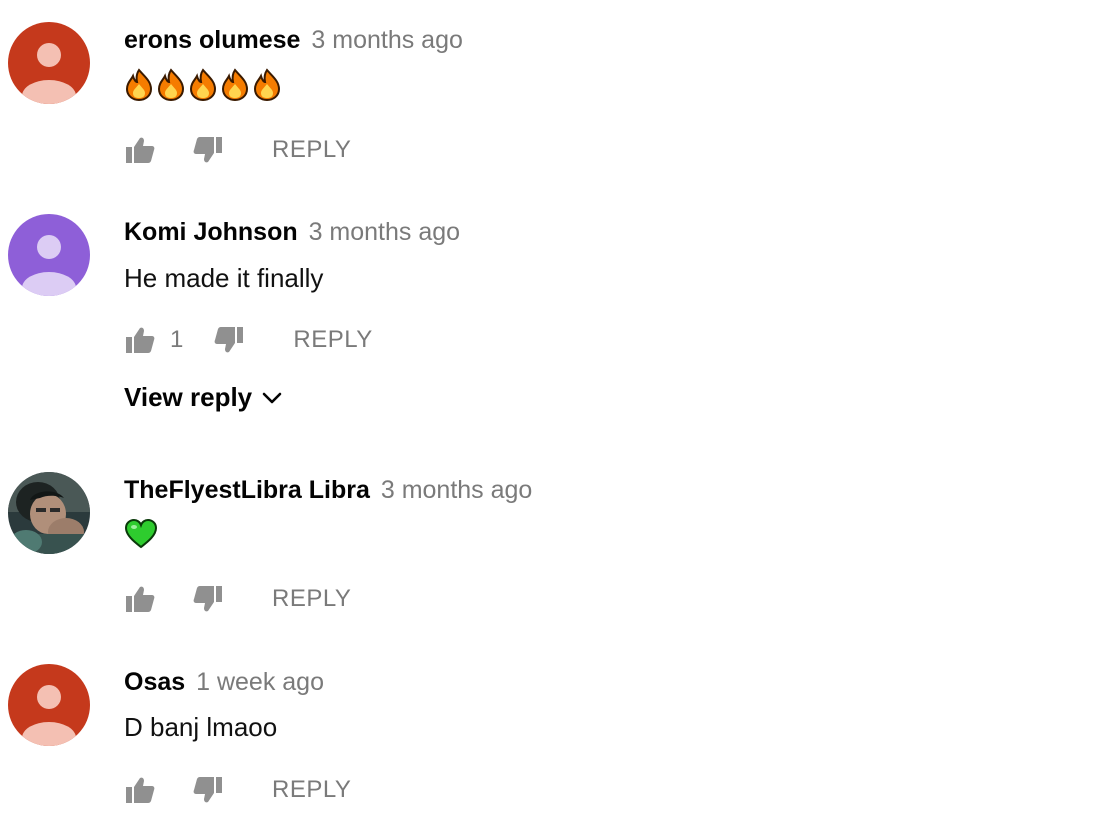  I want to click on view-reply-label: View reply, so click(188, 397).